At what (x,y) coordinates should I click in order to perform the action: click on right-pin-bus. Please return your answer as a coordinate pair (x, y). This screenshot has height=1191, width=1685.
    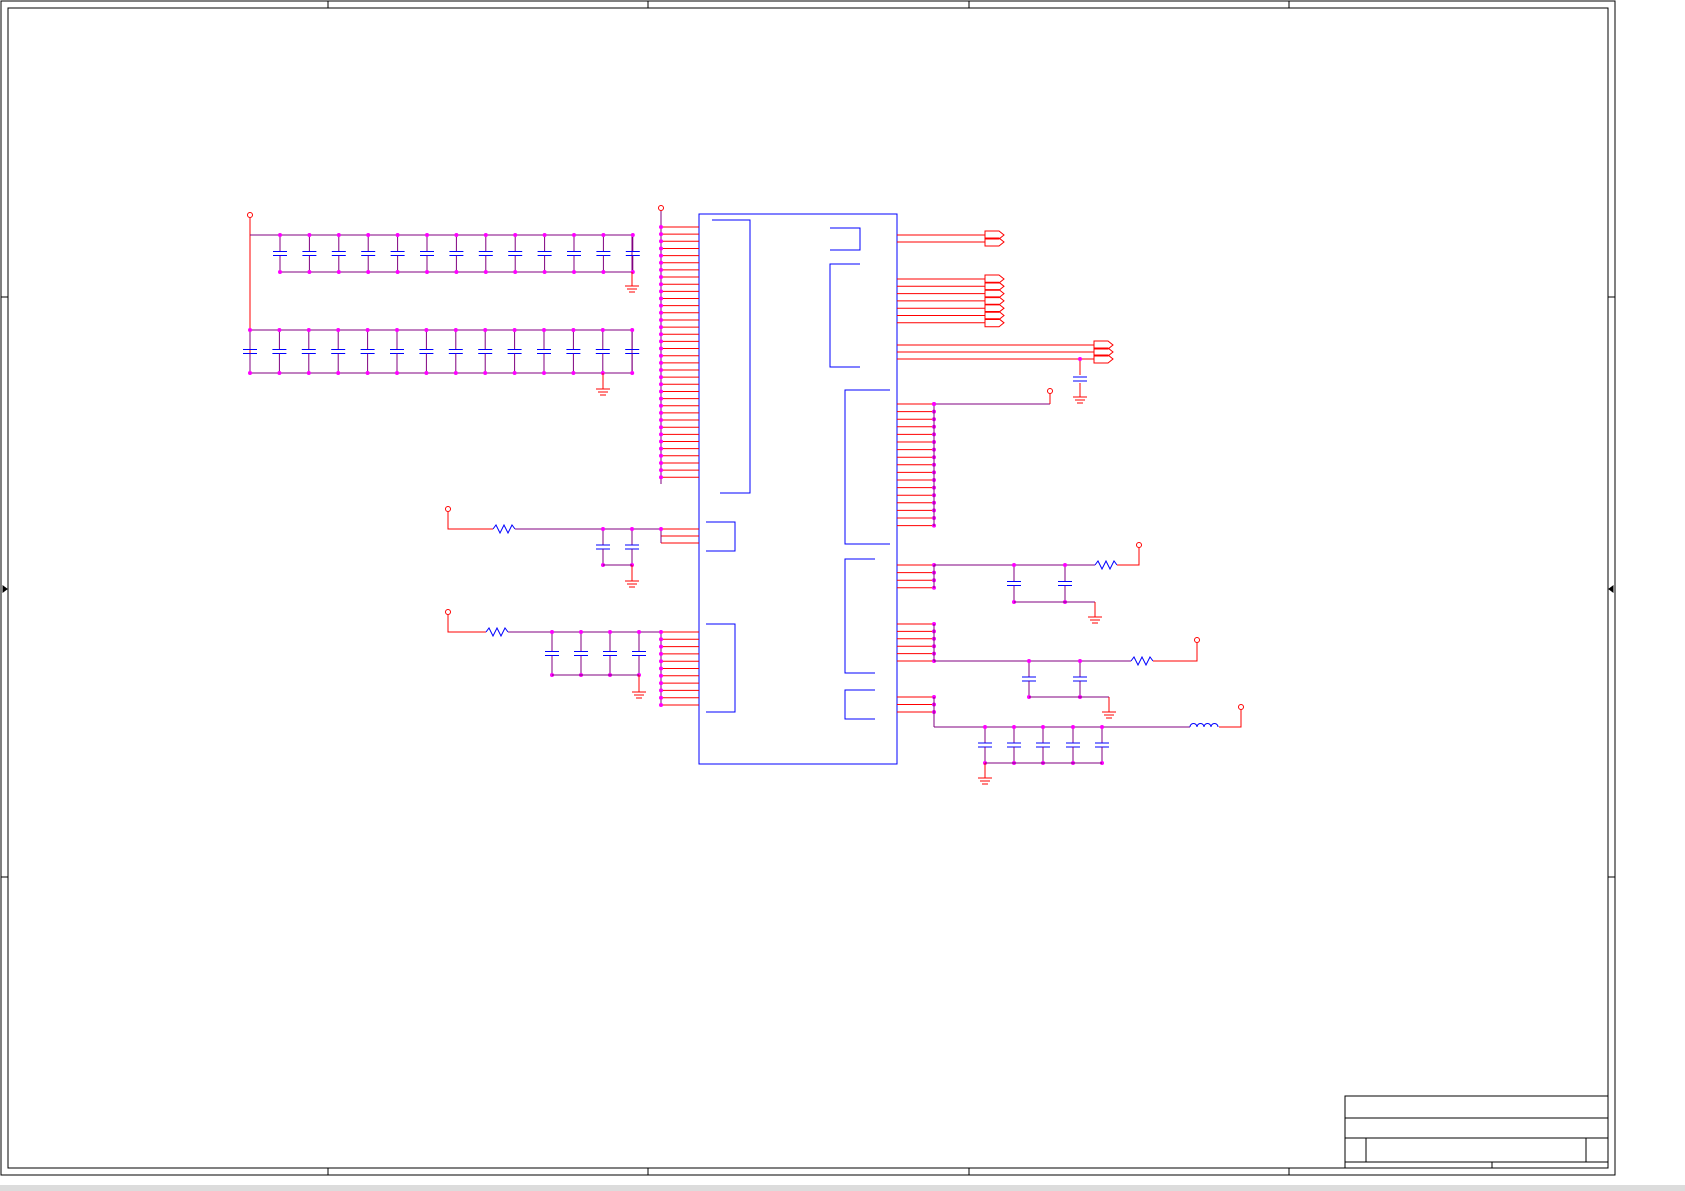
    Looking at the image, I should click on (995, 474).